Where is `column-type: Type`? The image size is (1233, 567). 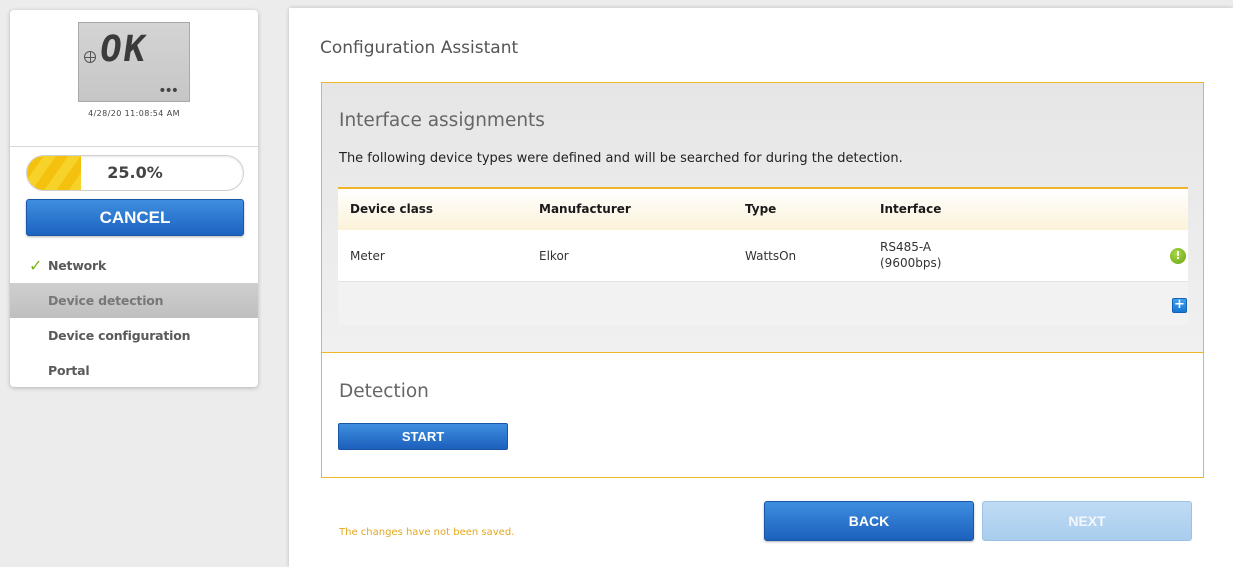
column-type: Type is located at coordinates (761, 209).